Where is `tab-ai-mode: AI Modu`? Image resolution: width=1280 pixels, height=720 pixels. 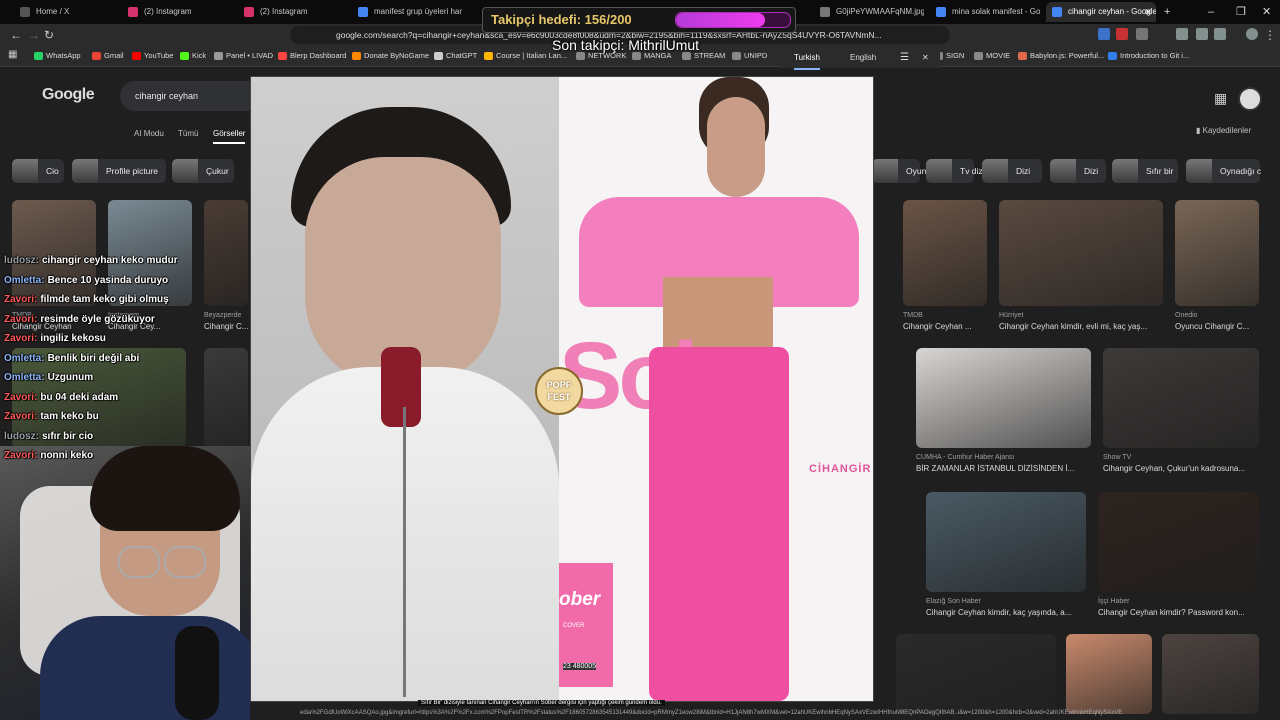
tab-ai-mode: AI Modu is located at coordinates (149, 133).